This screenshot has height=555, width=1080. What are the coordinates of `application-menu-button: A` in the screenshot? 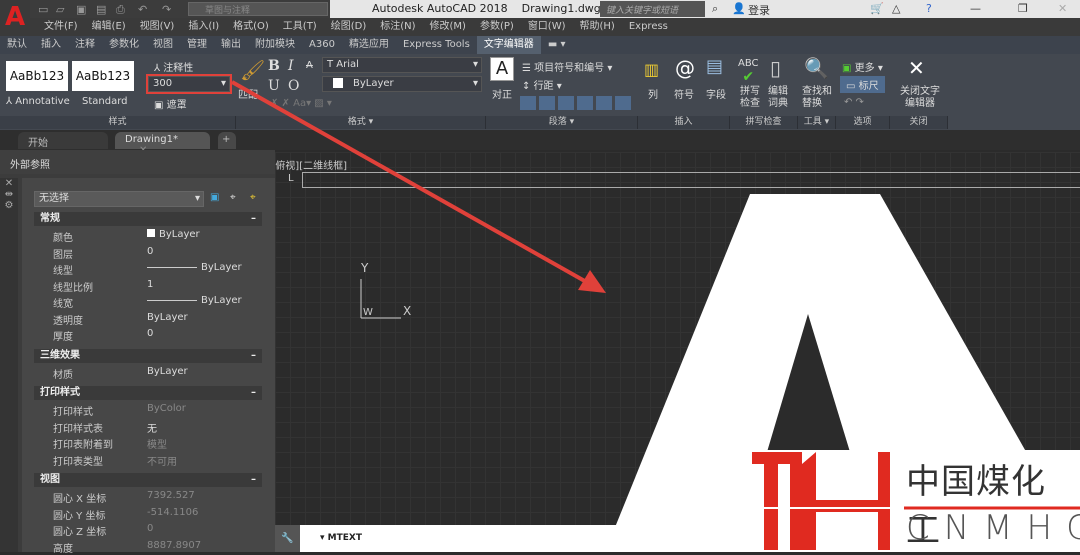 It's located at (15, 19).